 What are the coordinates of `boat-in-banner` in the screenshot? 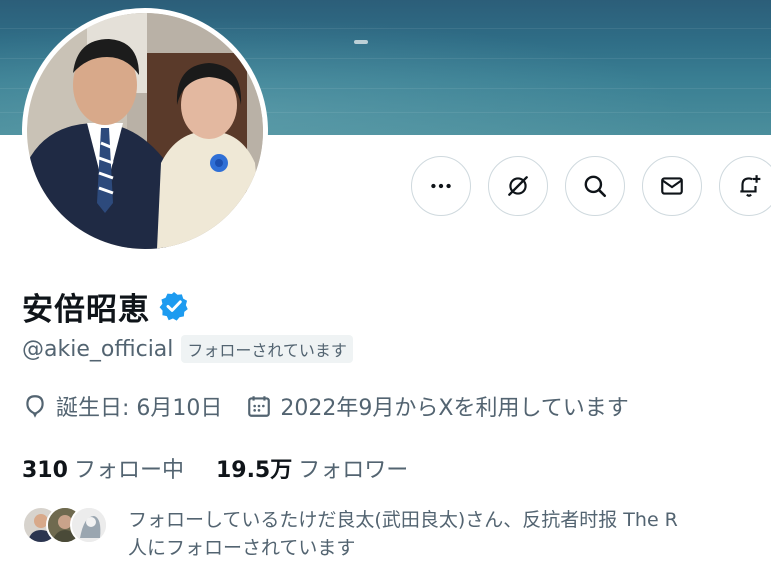 It's located at (361, 42).